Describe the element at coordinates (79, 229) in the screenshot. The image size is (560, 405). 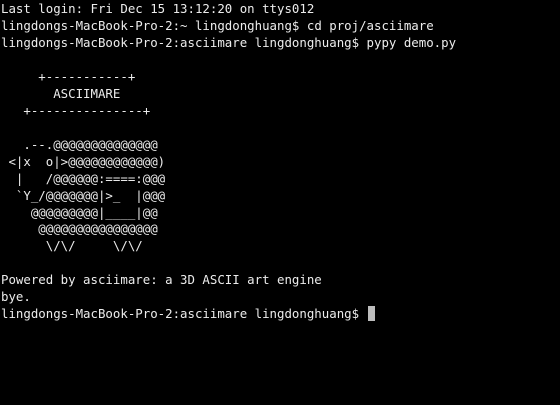
I see `ascii-art-line: @@@@@@@@@@@@@@@@` at that location.